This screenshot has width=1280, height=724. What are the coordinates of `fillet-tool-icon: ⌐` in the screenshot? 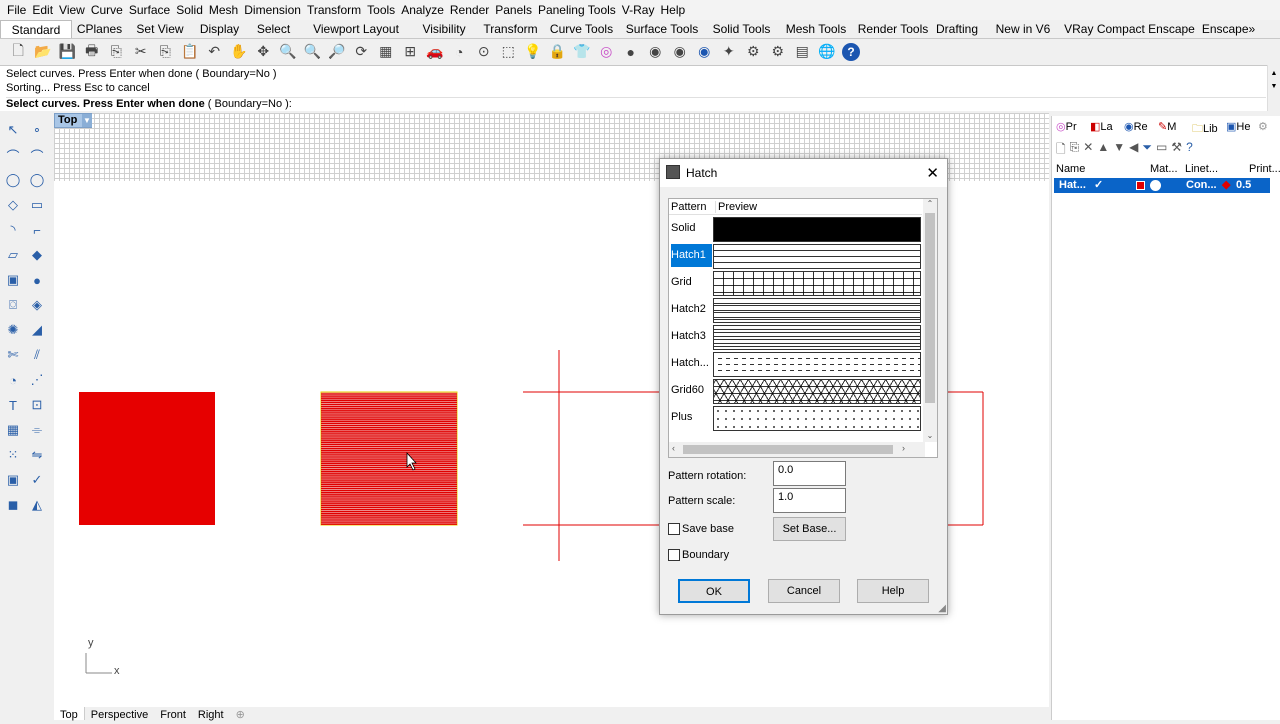 It's located at (37, 230).